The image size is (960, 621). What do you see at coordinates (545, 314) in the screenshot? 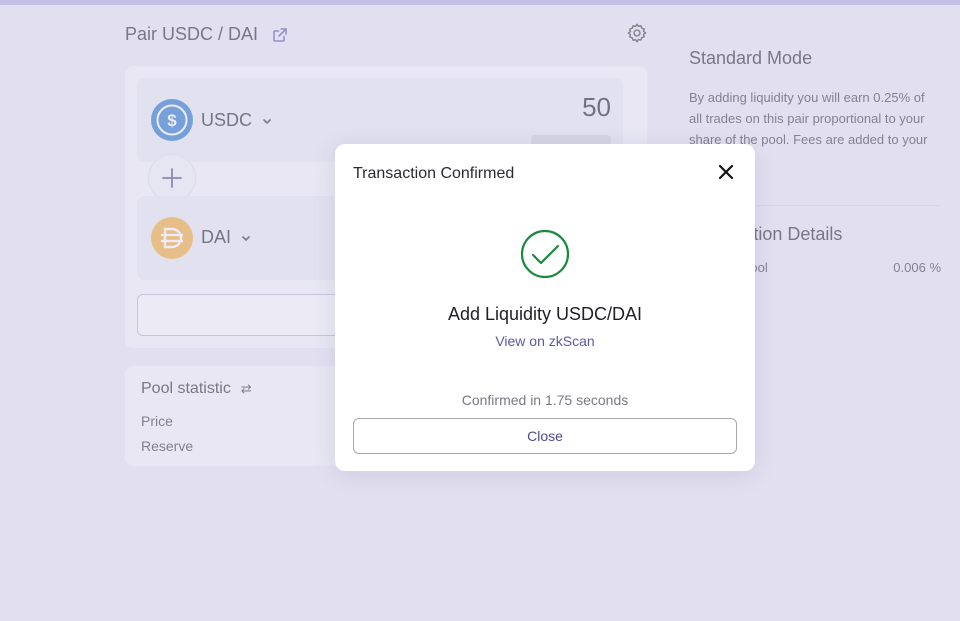
I see `dialog-heading: Add Liquidity USDC/DAI` at bounding box center [545, 314].